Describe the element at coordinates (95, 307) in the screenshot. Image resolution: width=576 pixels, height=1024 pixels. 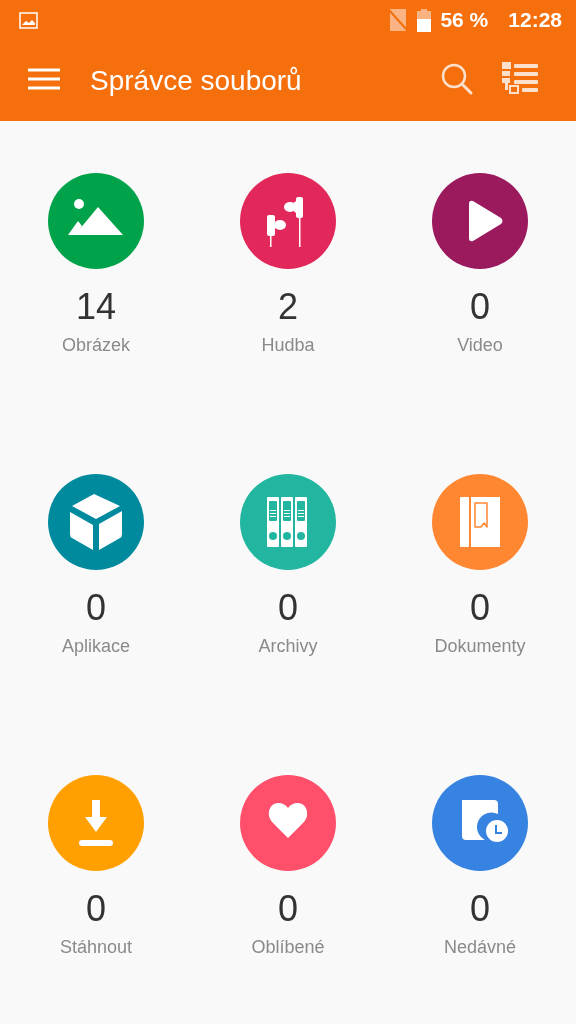
I see `item-count: 14` at that location.